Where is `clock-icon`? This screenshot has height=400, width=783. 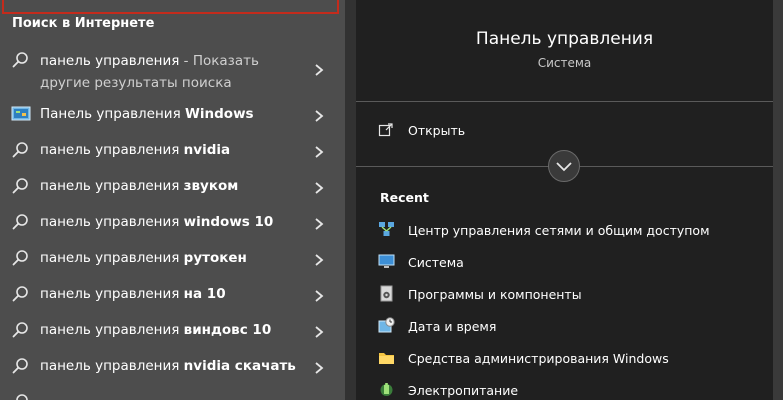 clock-icon is located at coordinates (386, 325).